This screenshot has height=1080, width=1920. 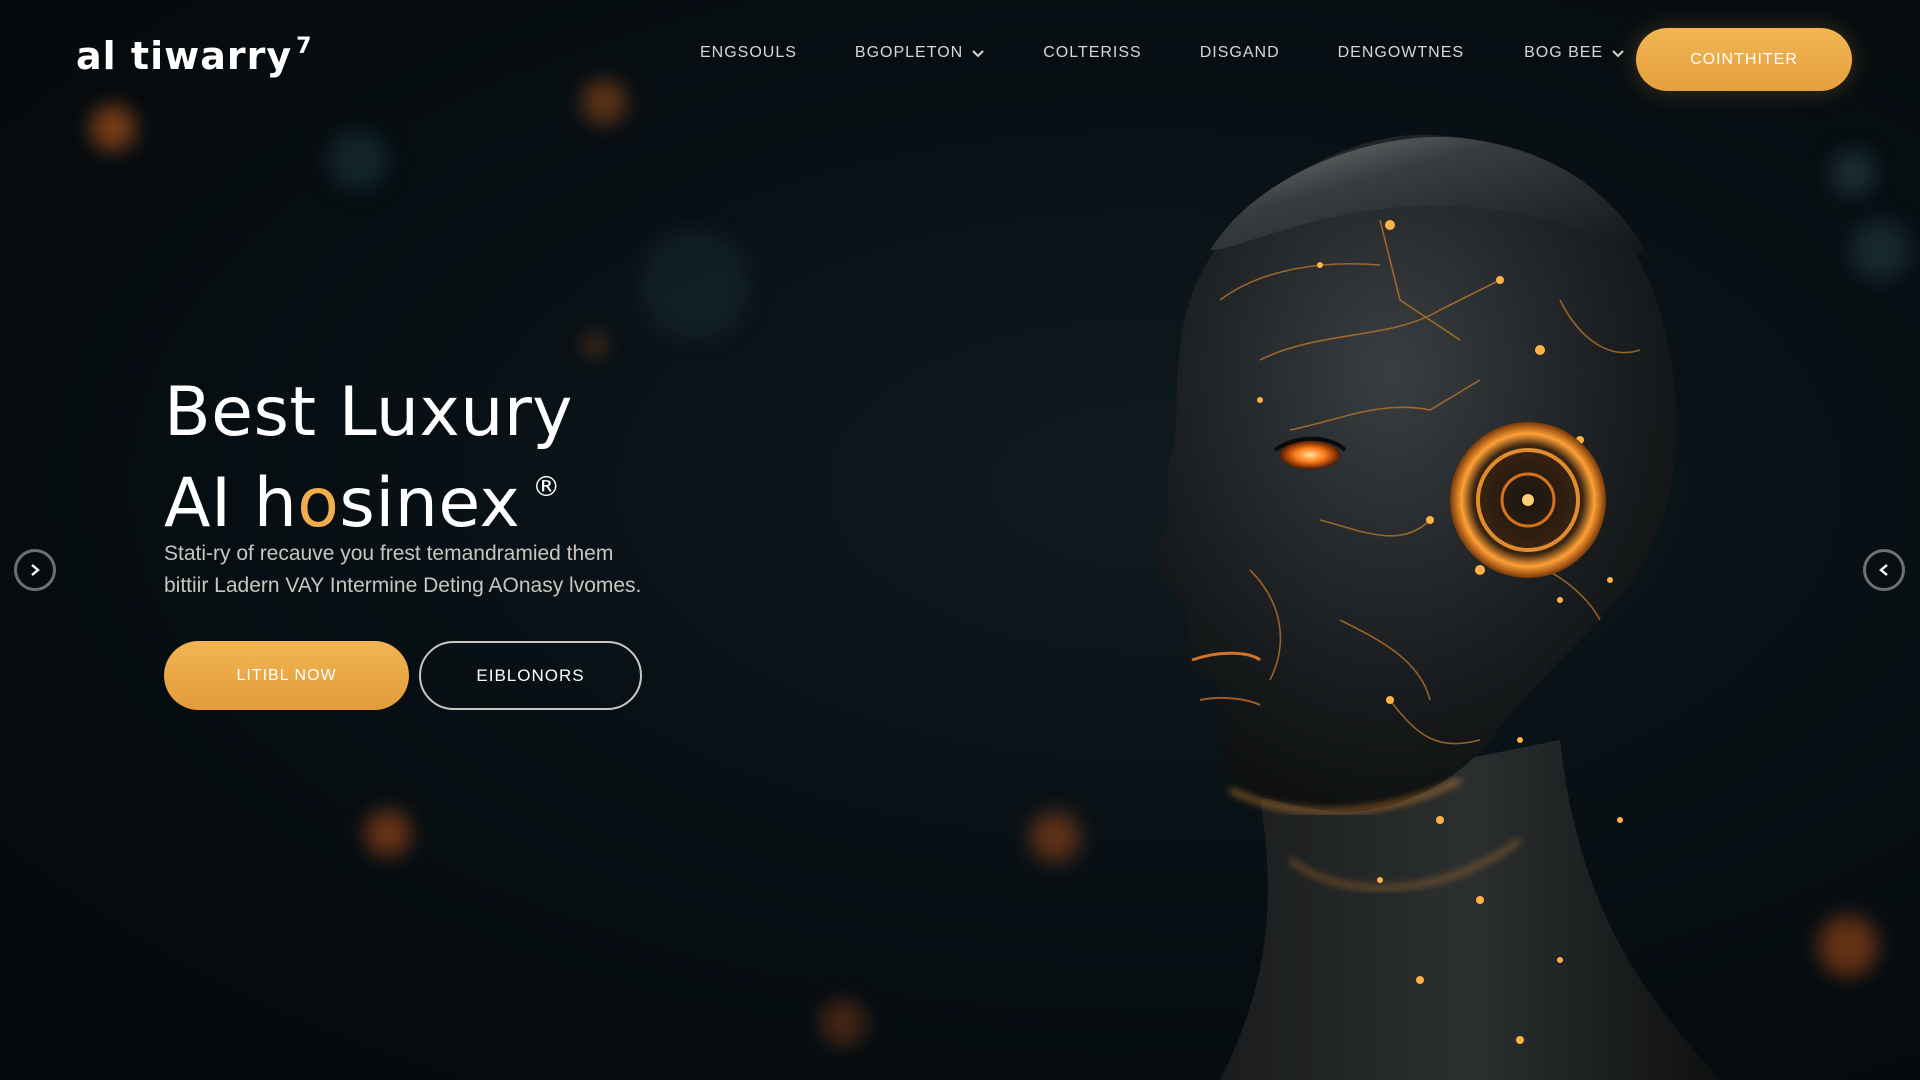 I want to click on logo-text: al tiwarry, so click(x=184, y=56).